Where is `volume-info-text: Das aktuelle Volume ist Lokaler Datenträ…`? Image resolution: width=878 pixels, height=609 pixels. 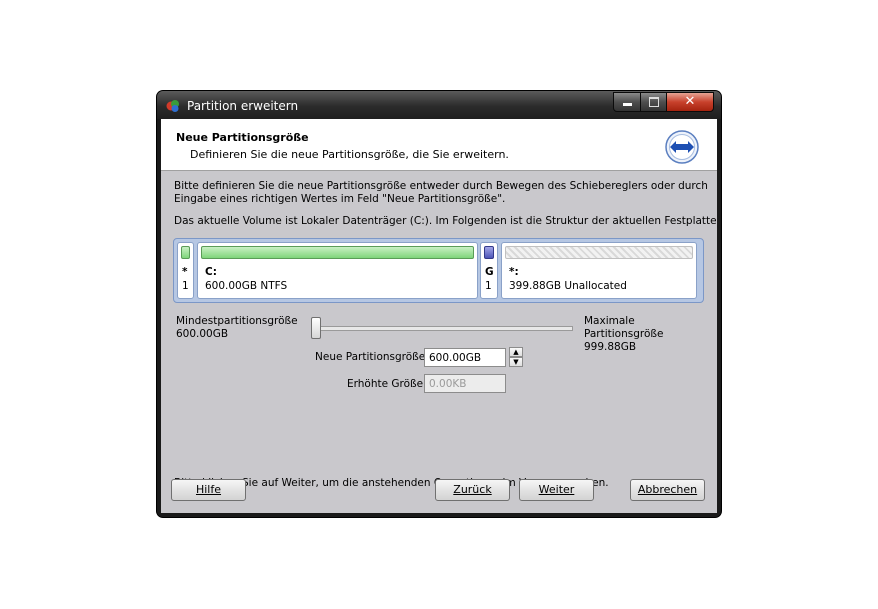 volume-info-text: Das aktuelle Volume ist Lokaler Datenträ… is located at coordinates (445, 221).